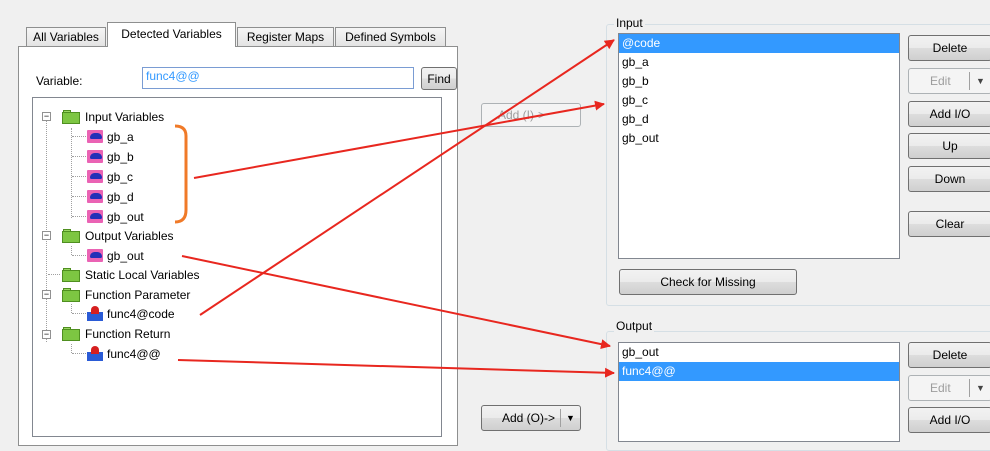 This screenshot has height=451, width=990. Describe the element at coordinates (181, 174) in the screenshot. I see `bracket-annotation` at that location.